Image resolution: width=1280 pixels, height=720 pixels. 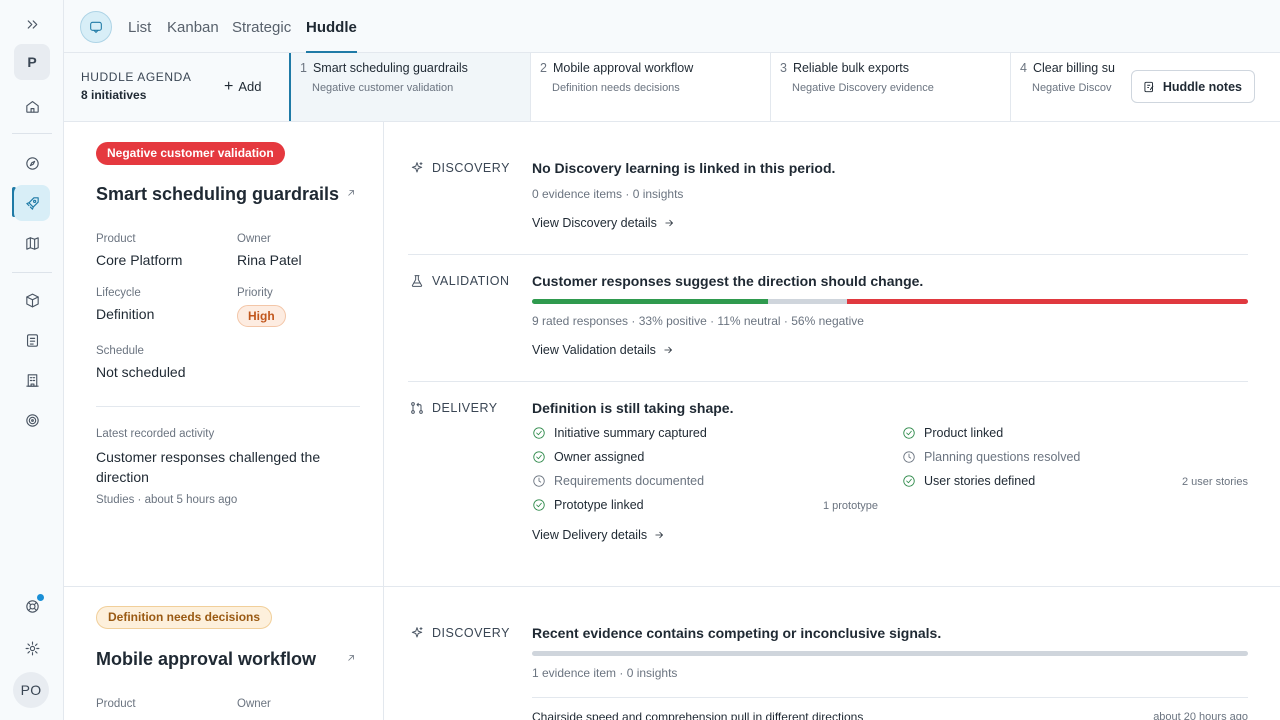 What do you see at coordinates (1072, 88) in the screenshot?
I see `agenda-item-status: Negative Discov` at bounding box center [1072, 88].